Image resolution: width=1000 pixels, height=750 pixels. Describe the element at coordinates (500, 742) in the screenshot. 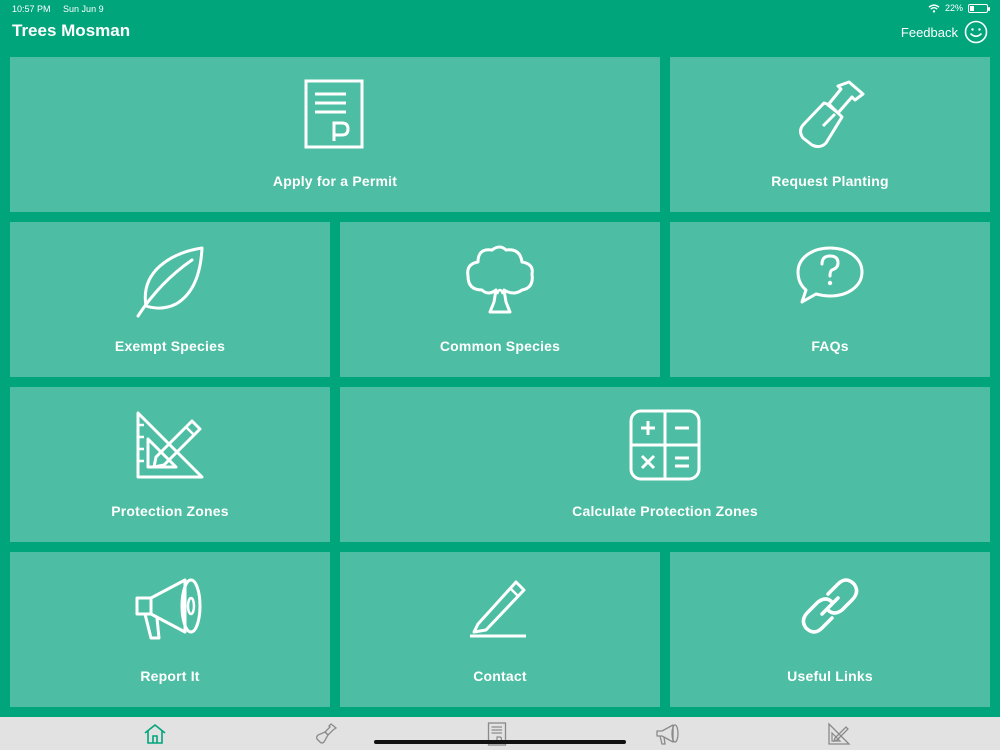

I see `home-indicator` at that location.